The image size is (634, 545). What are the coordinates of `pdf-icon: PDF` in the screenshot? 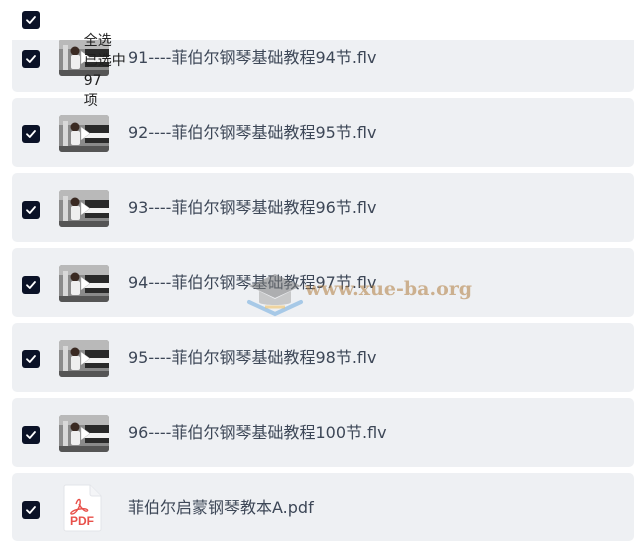 It's located at (82, 508).